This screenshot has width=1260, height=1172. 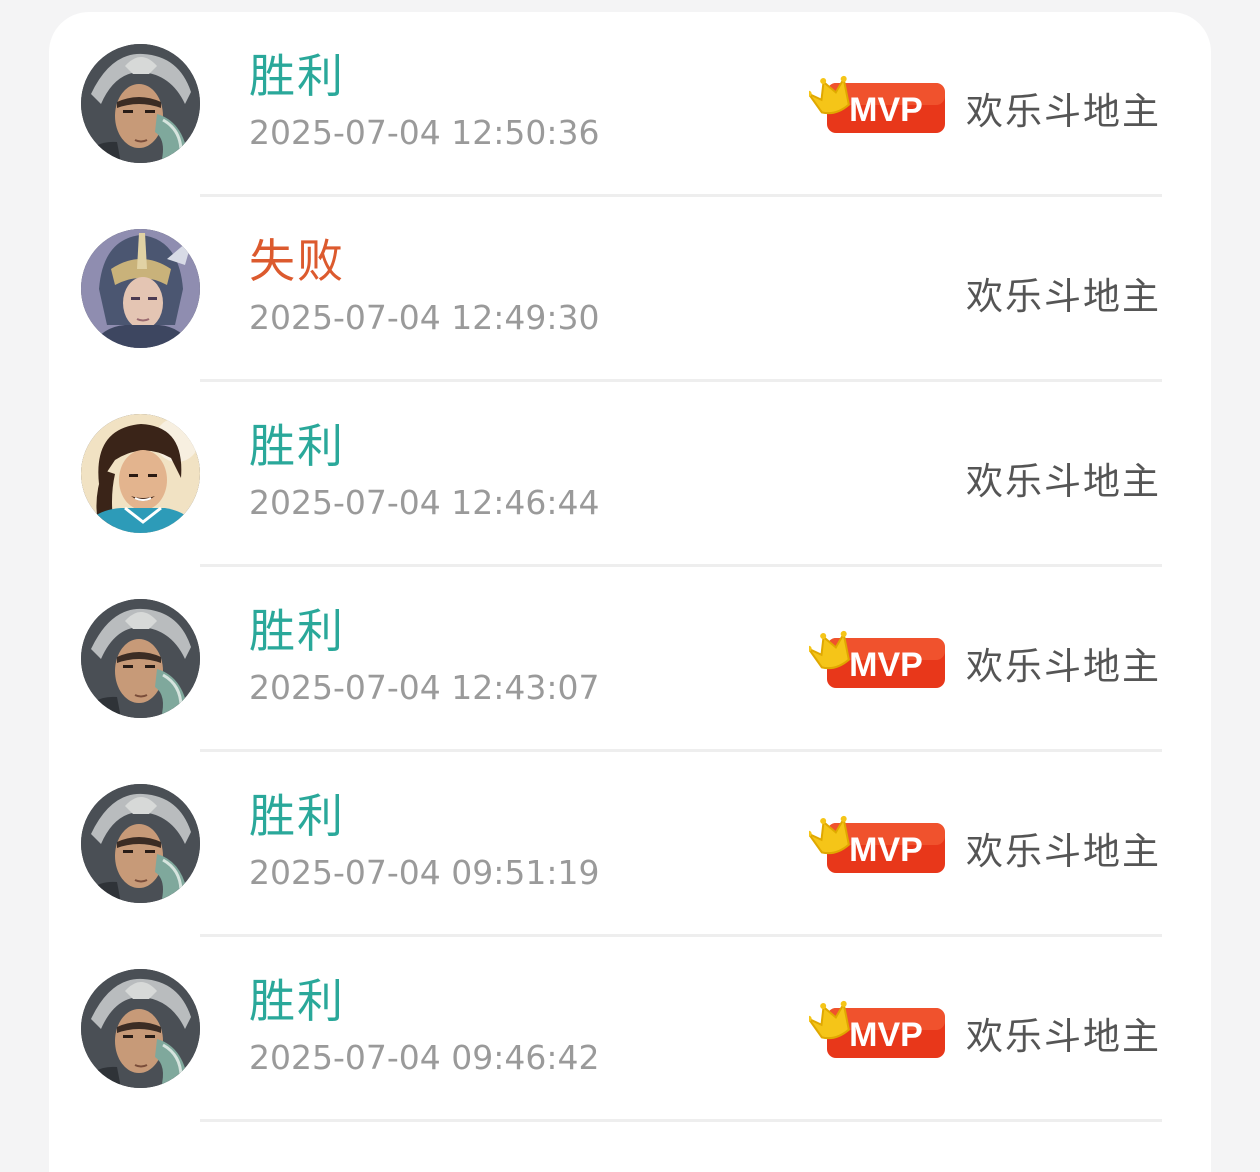 I want to click on match-record-row: 胜利 2025-07-04 09:51:19 MVP 欢乐斗地主, so click(x=630, y=844).